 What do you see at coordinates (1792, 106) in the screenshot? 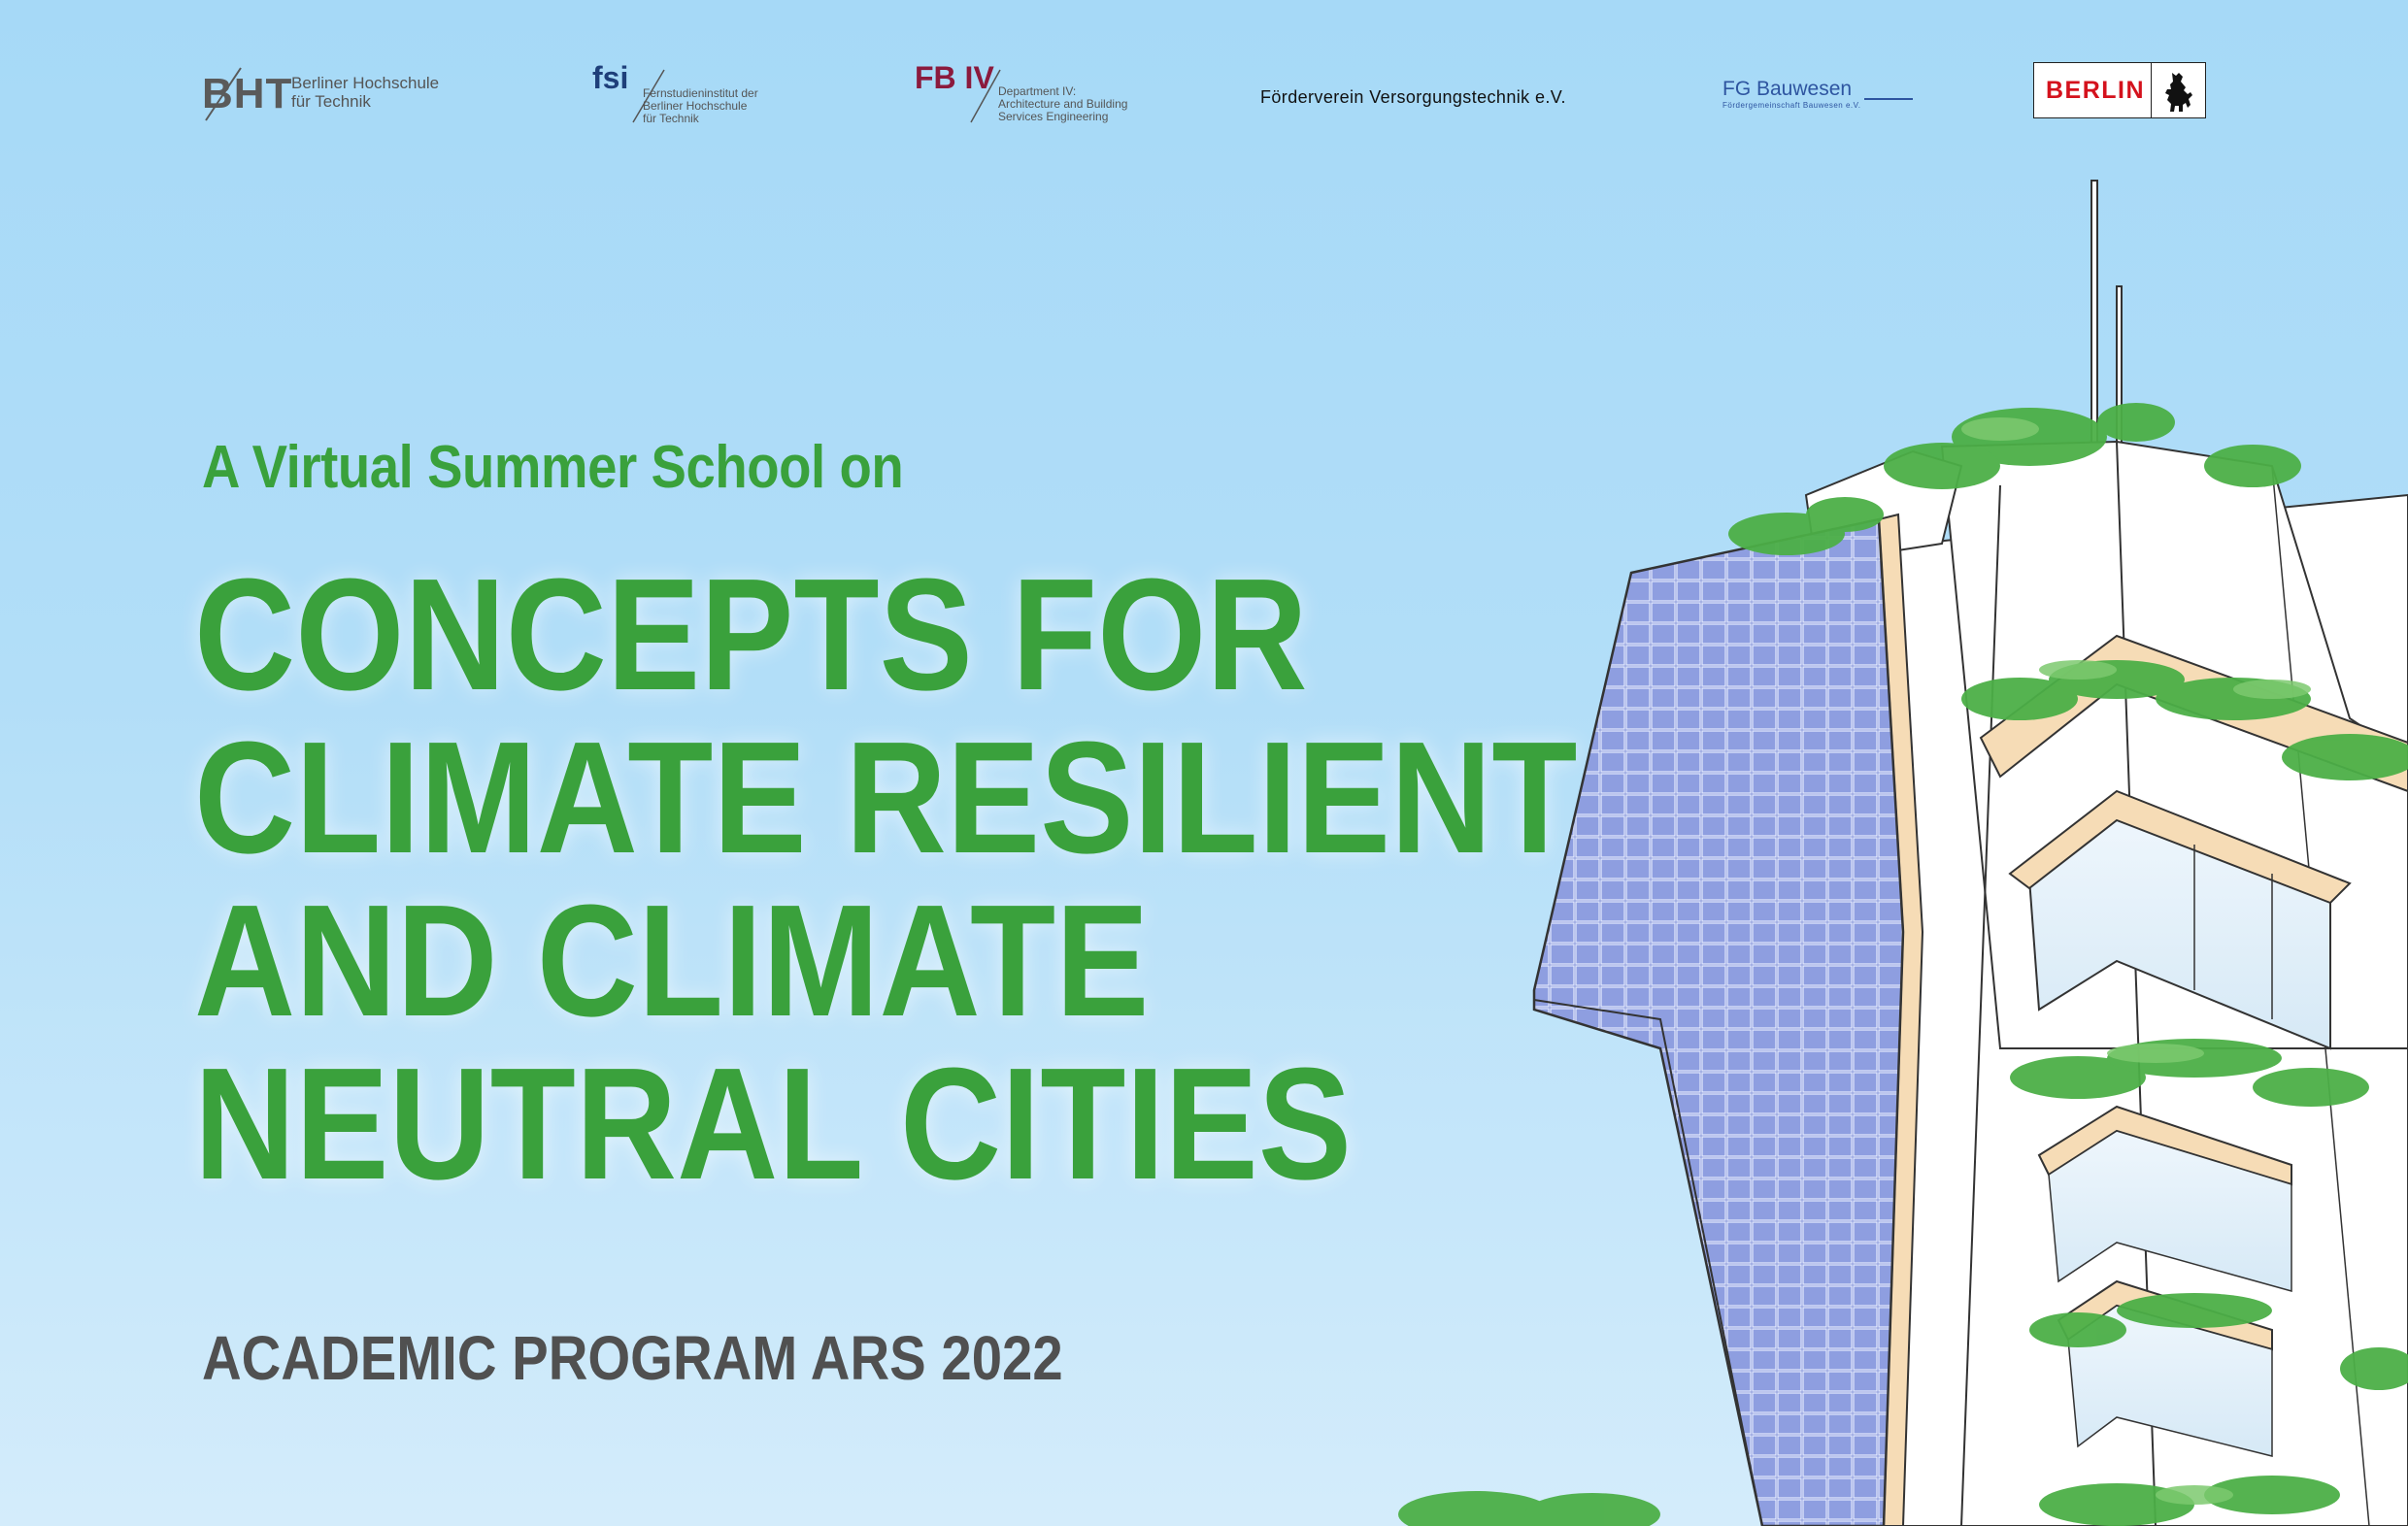
I see `fg-bauwesen-sub: Fördergemeinschaft Bauwesen e.V.` at bounding box center [1792, 106].